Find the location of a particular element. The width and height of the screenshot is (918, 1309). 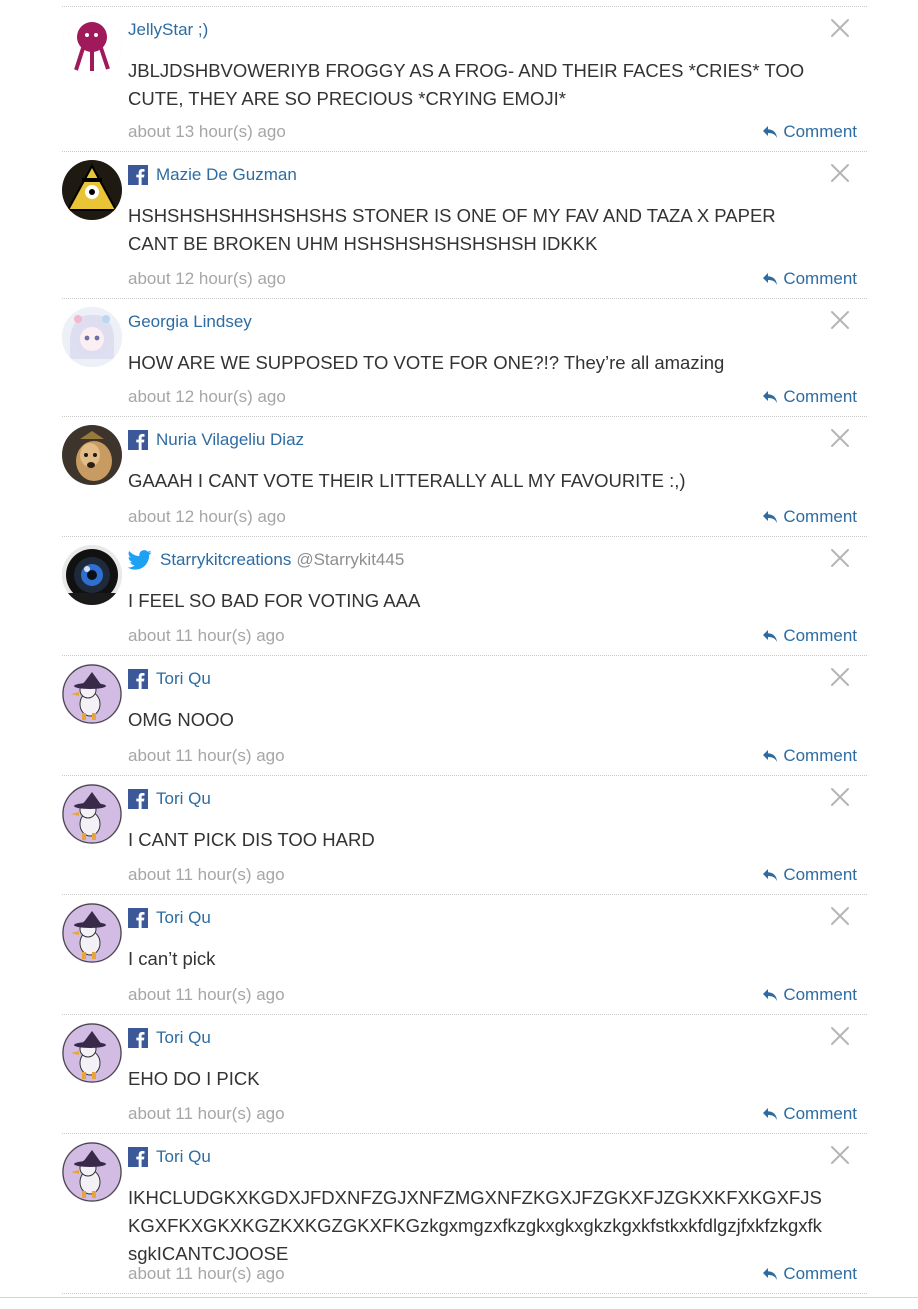

comment-text: I CANT PICK DIS TOO HARD is located at coordinates (251, 839).